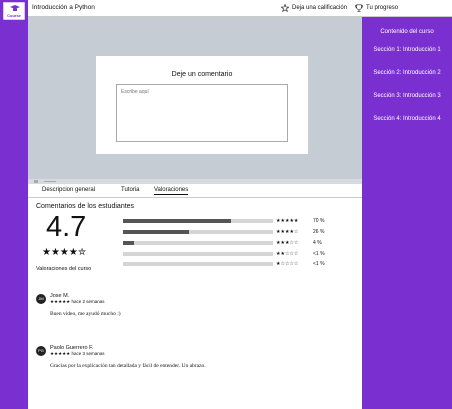 This screenshot has height=409, width=452. Describe the element at coordinates (195, 191) in the screenshot. I see `tab-bar: Descripcion general Tutoria Valoraciones` at that location.